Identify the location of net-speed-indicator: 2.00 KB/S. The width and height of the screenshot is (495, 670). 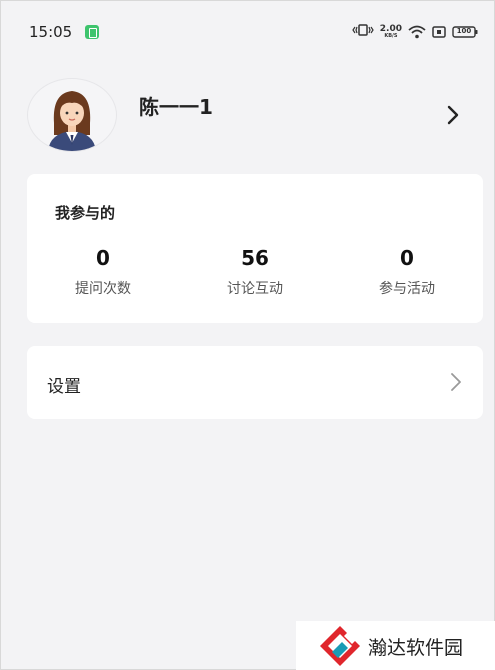
(391, 32).